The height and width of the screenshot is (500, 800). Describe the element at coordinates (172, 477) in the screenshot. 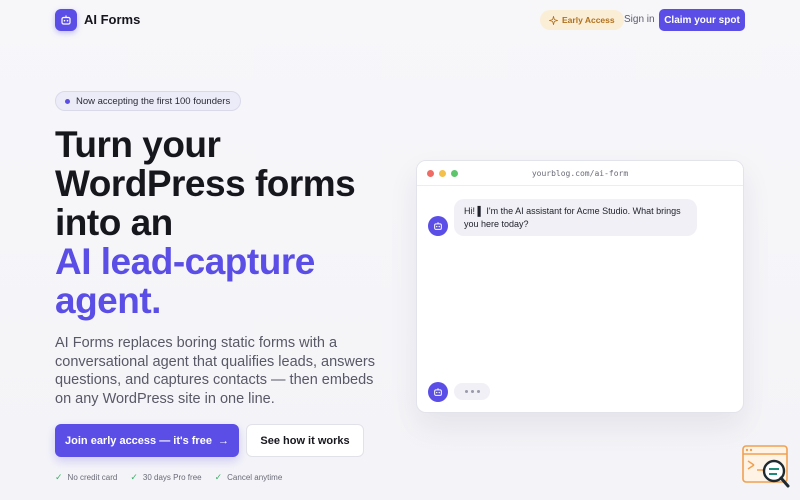

I see `feature-label: 30 days Pro free` at that location.